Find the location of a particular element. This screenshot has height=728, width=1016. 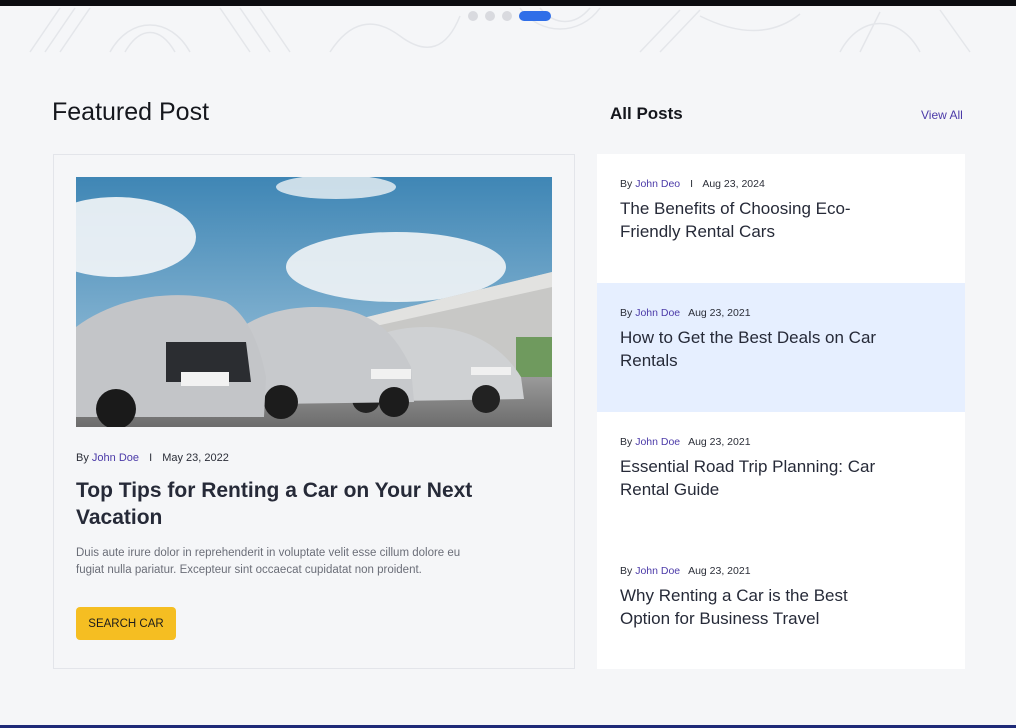

post-meta: By John Deo I Aug 23, 2024 is located at coordinates (692, 184).